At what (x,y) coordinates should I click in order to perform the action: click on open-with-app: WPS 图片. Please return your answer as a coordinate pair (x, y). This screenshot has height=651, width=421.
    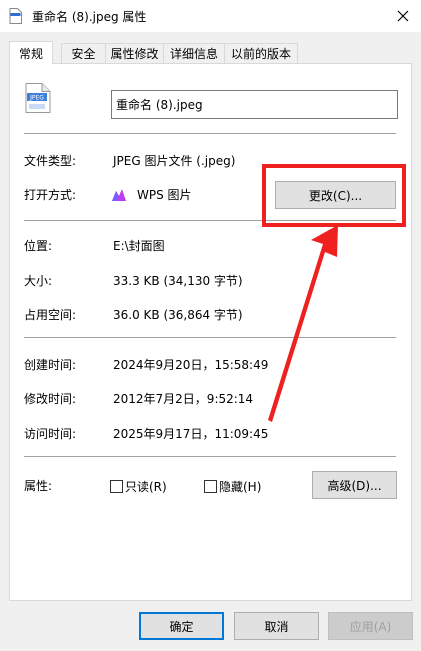
    Looking at the image, I should click on (164, 195).